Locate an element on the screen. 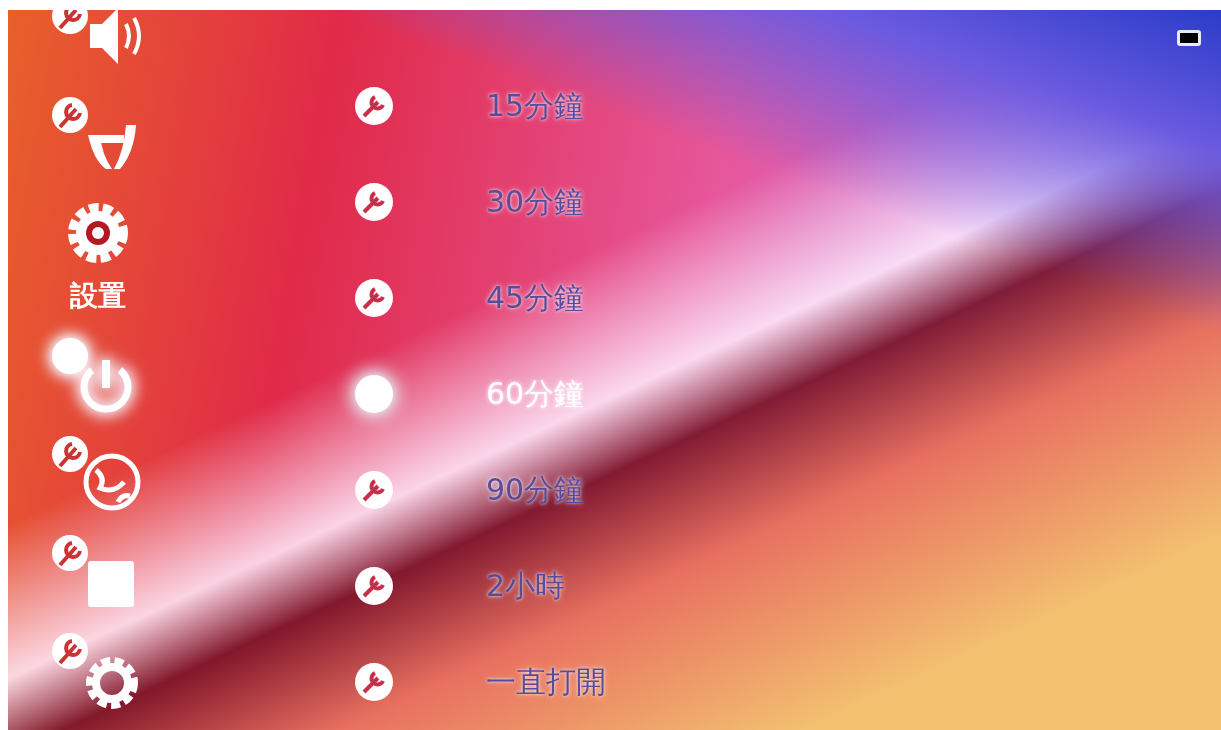 Image resolution: width=1221 pixels, height=730 pixels. menu-label: 設置 is located at coordinates (98, 297).